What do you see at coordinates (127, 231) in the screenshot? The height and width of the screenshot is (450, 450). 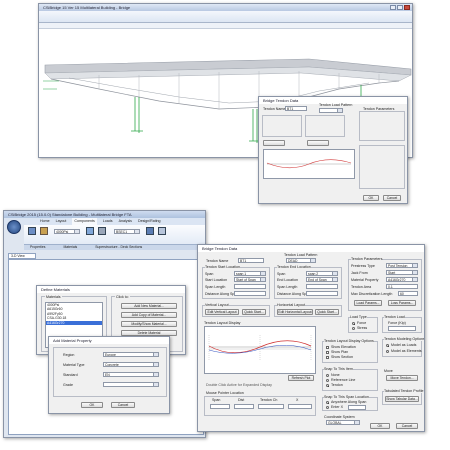 I see `ribbon-section-select: BSEC1` at bounding box center [127, 231].